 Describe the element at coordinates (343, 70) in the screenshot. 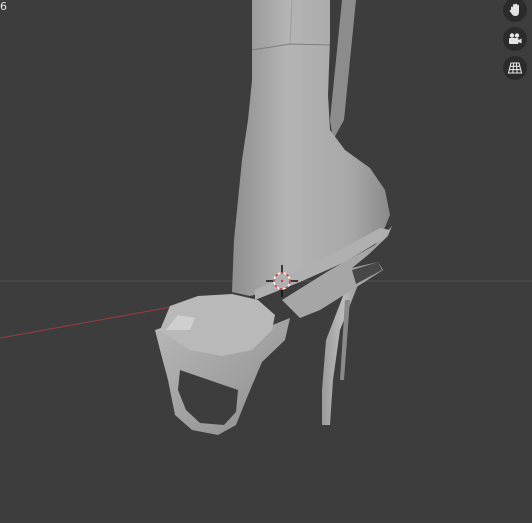

I see `back-rod` at that location.